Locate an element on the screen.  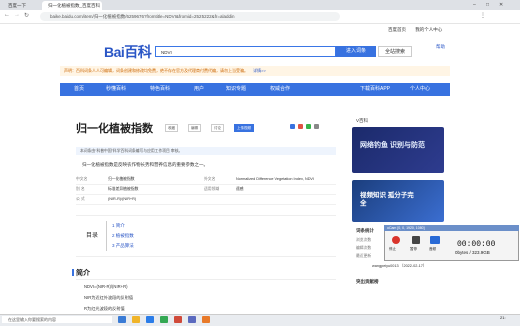
discuss-label: 讨论 is located at coordinates (217, 128).